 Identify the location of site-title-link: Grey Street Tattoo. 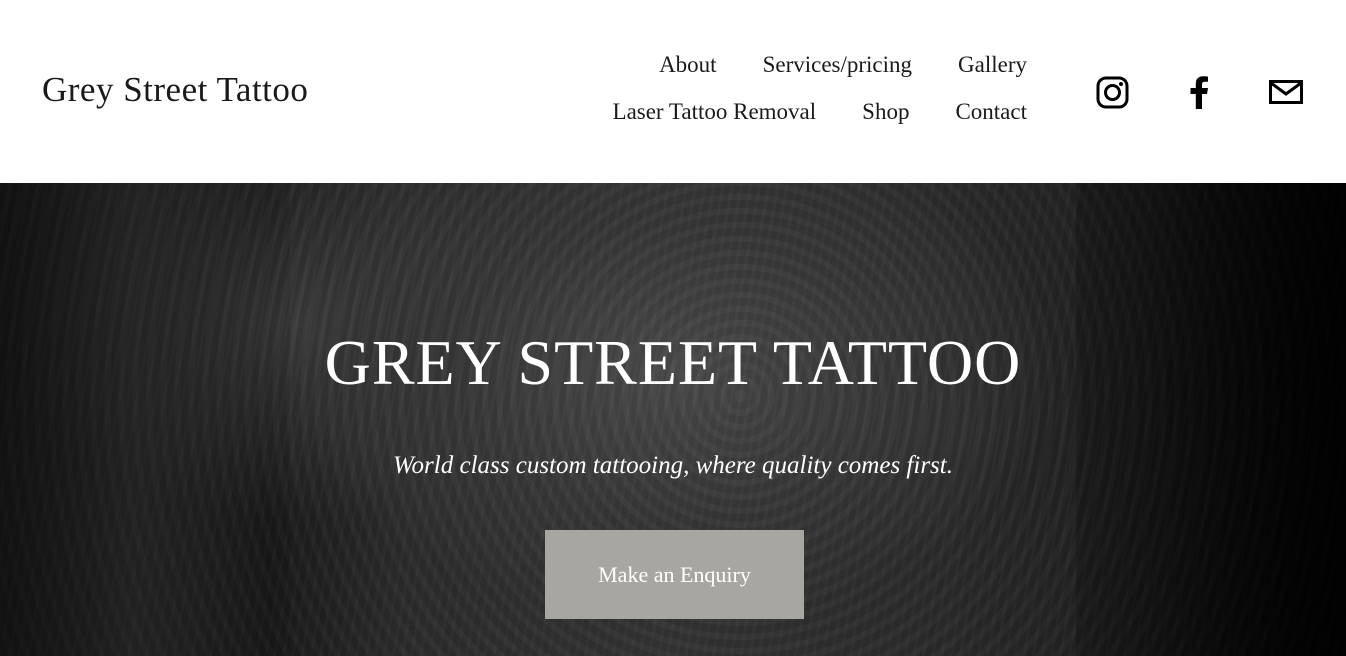
(175, 90).